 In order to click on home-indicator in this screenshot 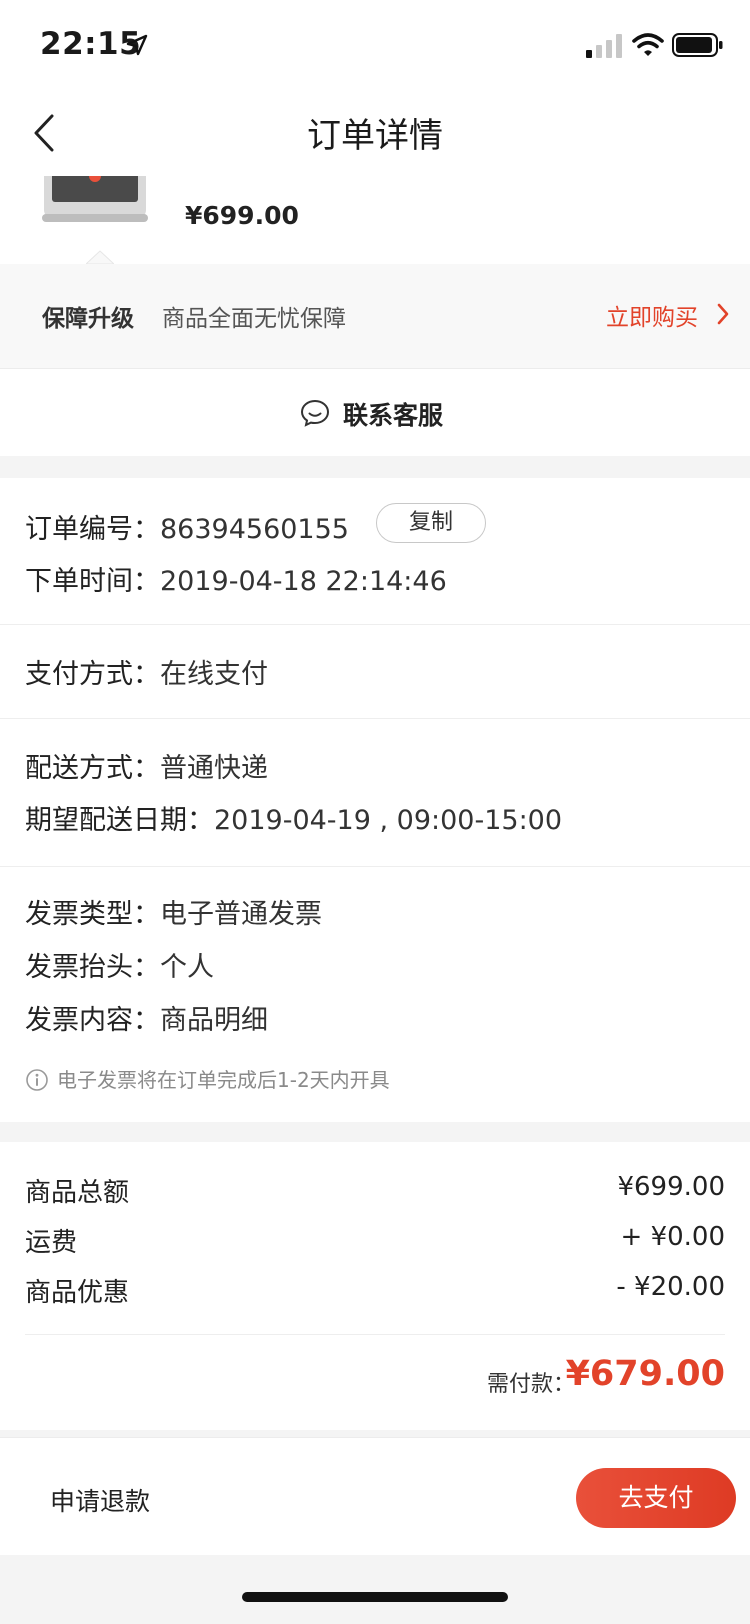, I will do `click(375, 1597)`.